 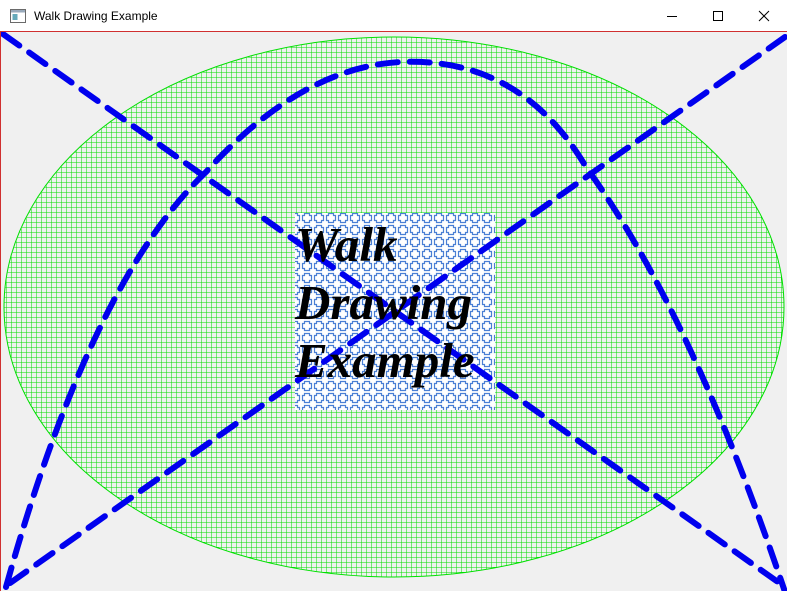 I want to click on caption-buttons, so click(x=718, y=15).